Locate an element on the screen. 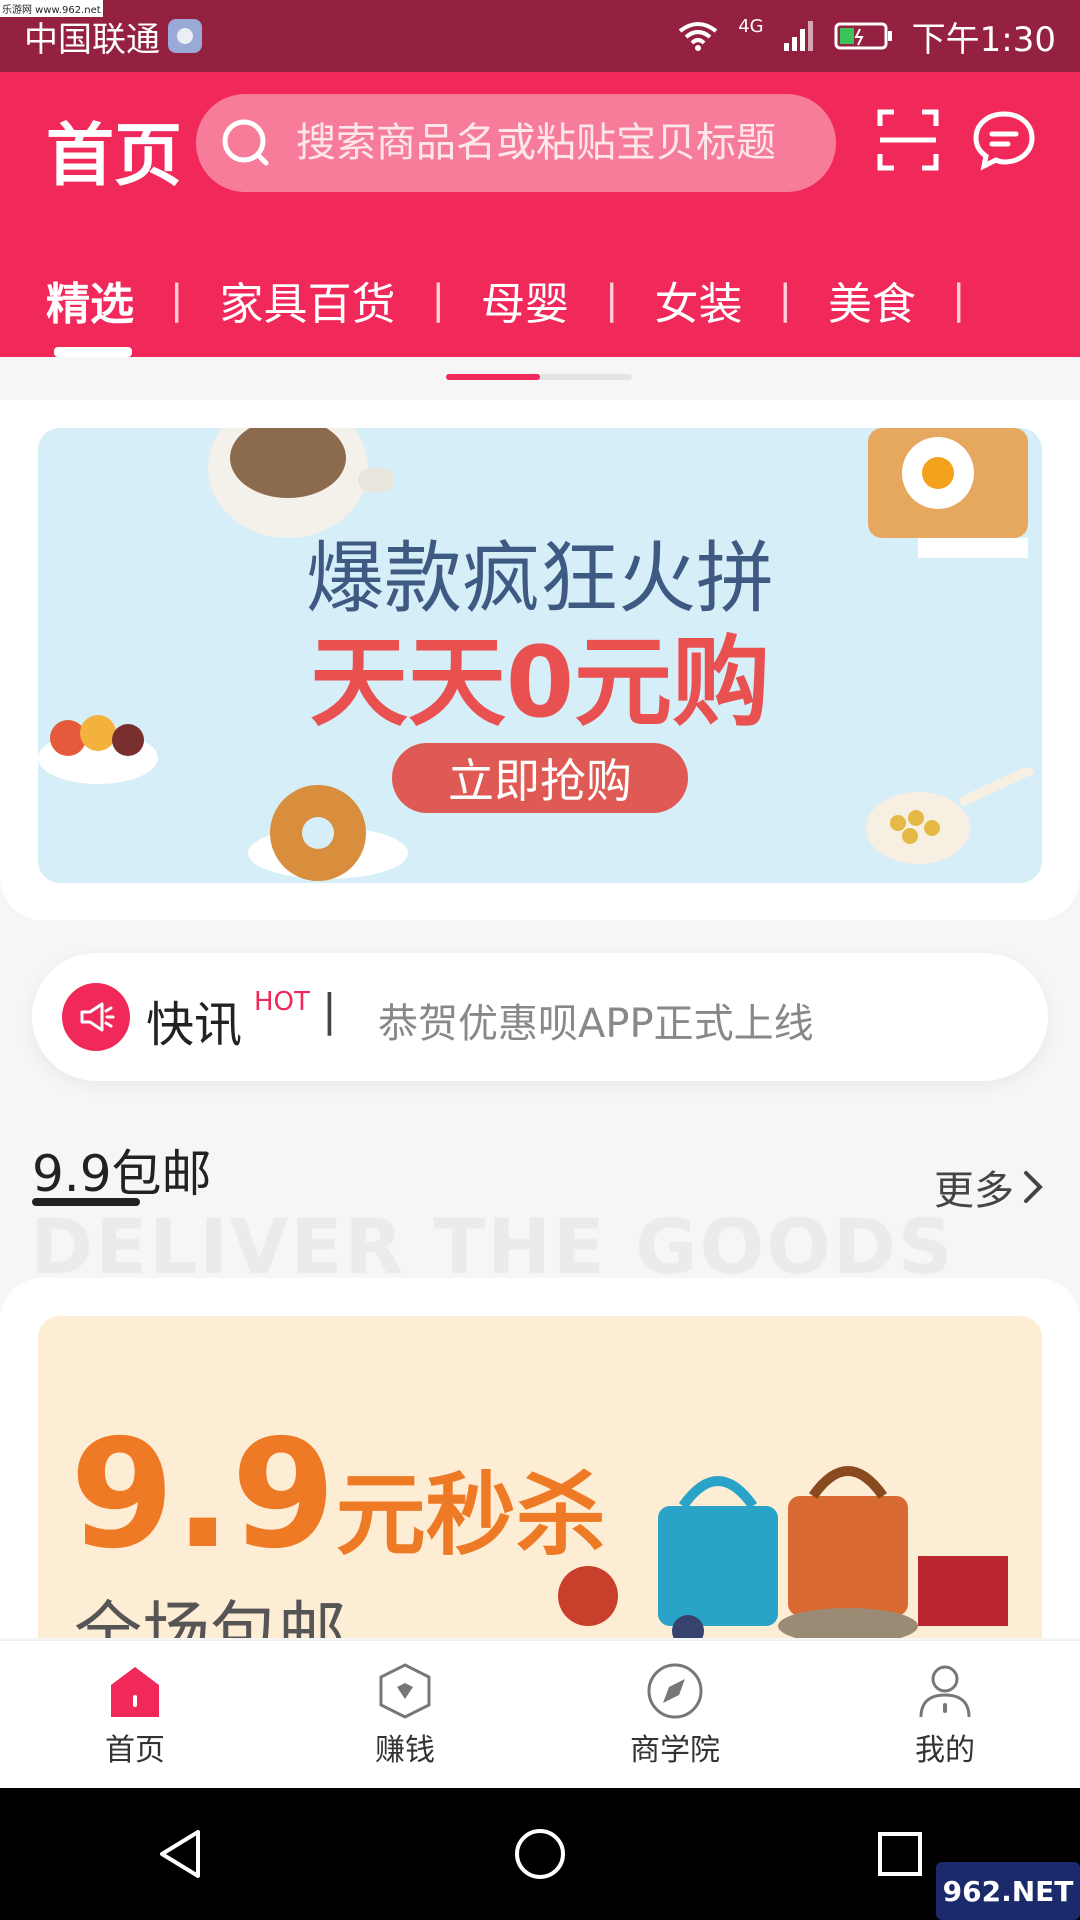  battery-icon is located at coordinates (863, 36).